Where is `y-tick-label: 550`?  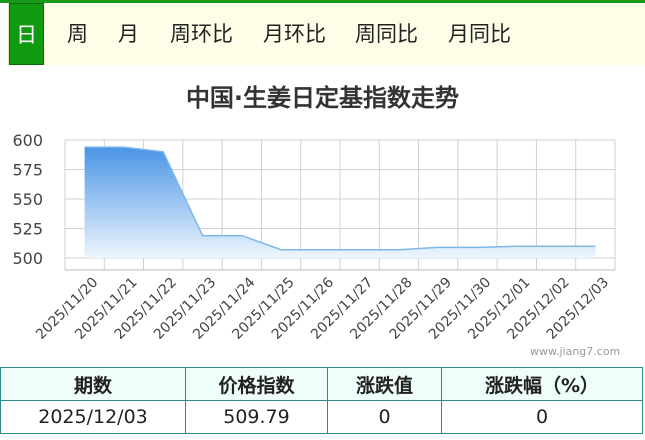 y-tick-label: 550 is located at coordinates (27, 199).